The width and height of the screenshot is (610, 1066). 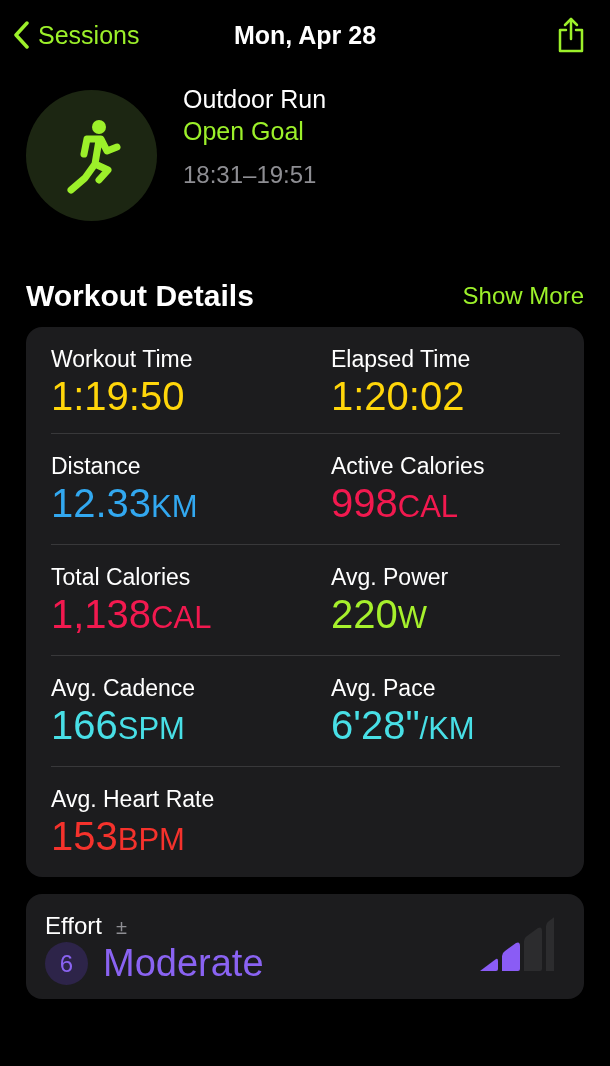 I want to click on metric-value: 1:20:02, so click(x=398, y=396).